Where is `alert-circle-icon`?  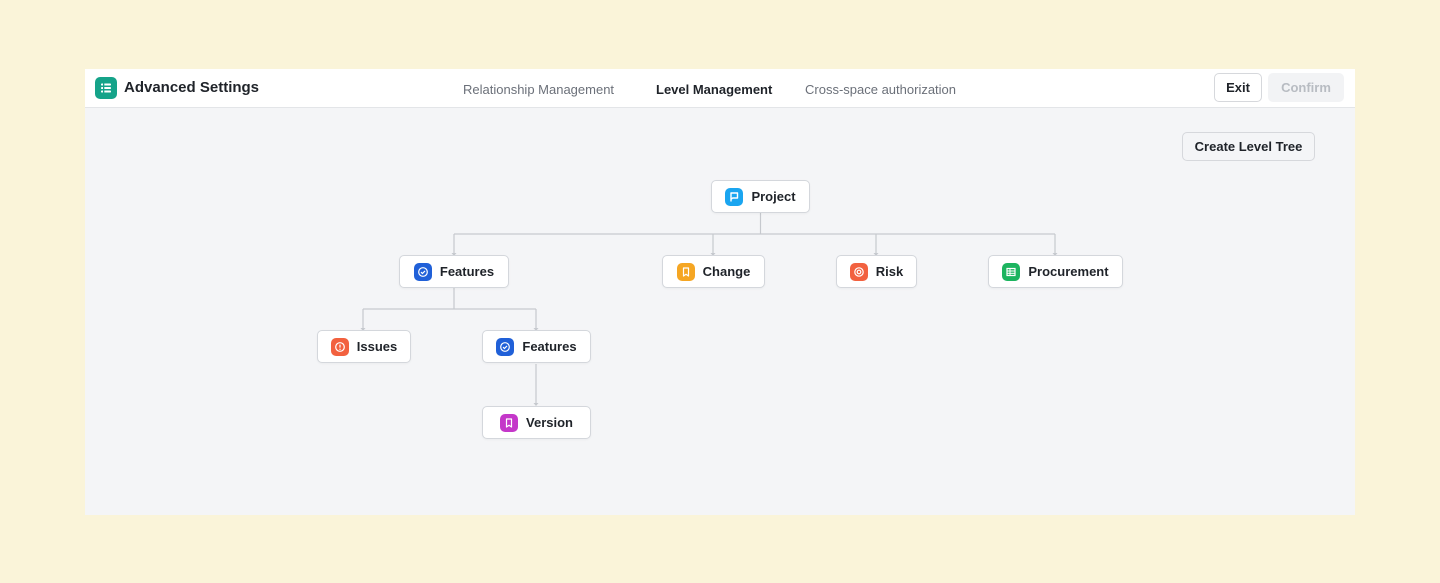
alert-circle-icon is located at coordinates (339, 346).